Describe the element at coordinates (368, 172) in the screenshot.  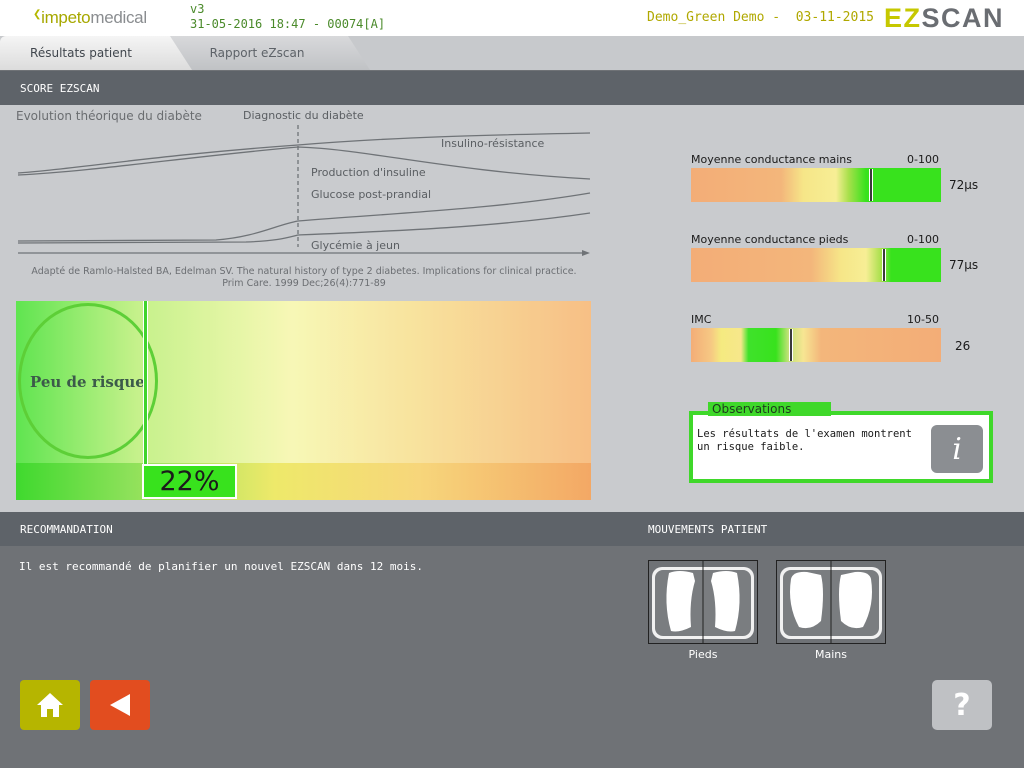
I see `insulin-production-label: Production d'insuline` at that location.